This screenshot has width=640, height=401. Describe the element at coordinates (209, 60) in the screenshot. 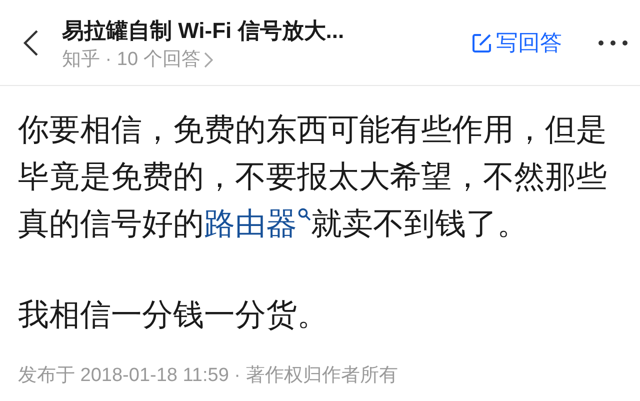

I see `chevron-right-icon` at that location.